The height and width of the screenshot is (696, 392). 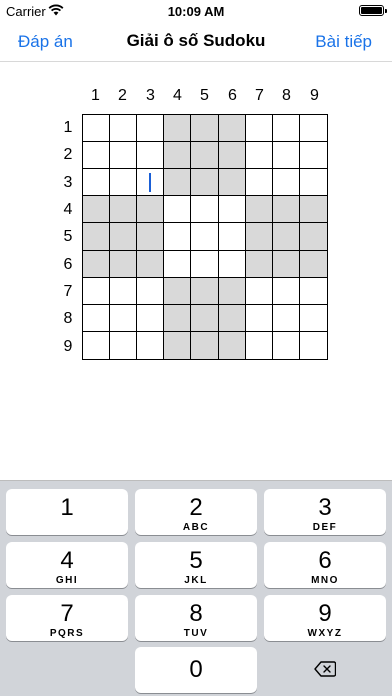 I want to click on column-label: 9, so click(x=314, y=95).